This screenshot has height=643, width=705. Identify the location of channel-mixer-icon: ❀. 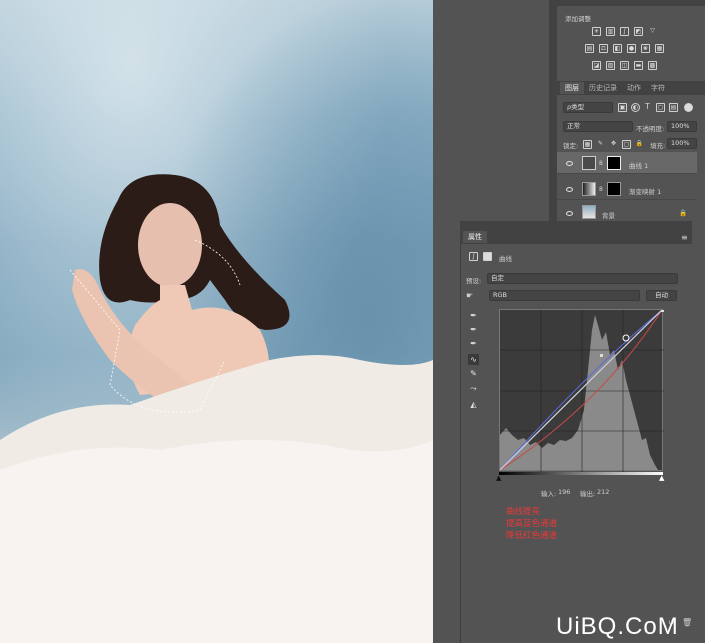
(645, 48).